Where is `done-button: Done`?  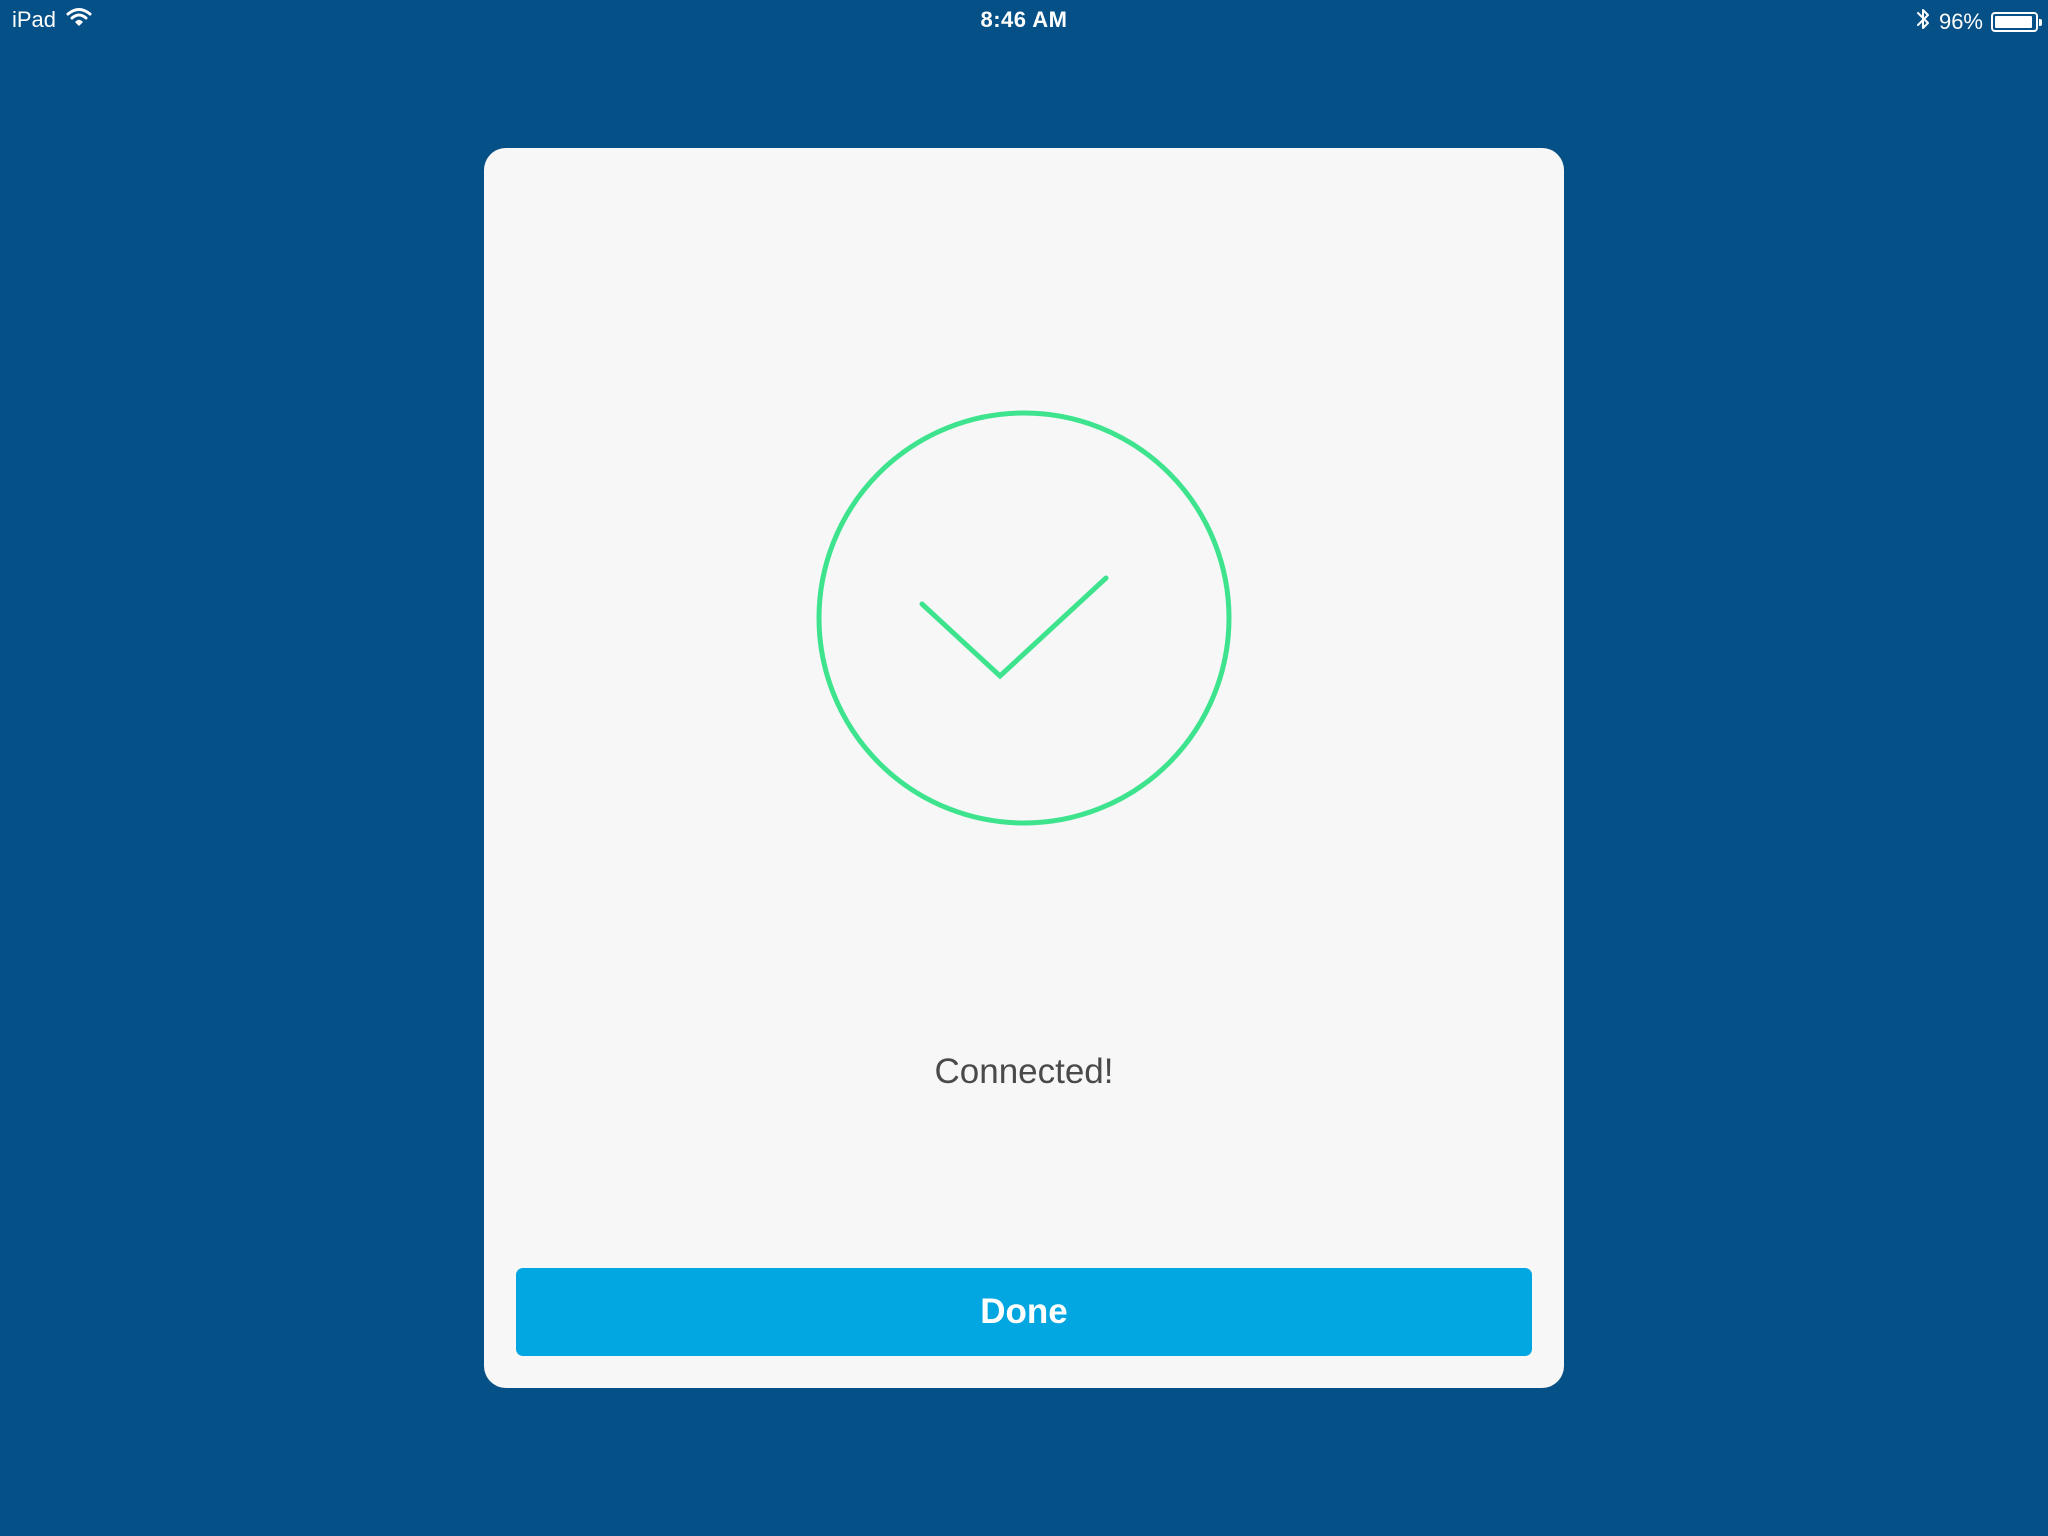
done-button: Done is located at coordinates (1024, 1312).